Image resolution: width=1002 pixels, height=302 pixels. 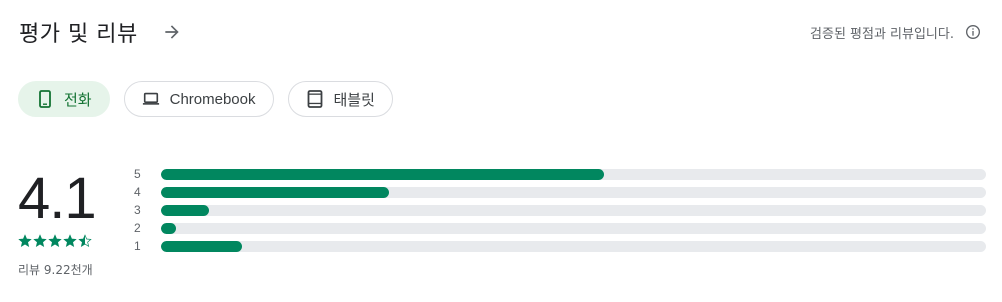 I want to click on rating-row-label: 3, so click(x=137, y=210).